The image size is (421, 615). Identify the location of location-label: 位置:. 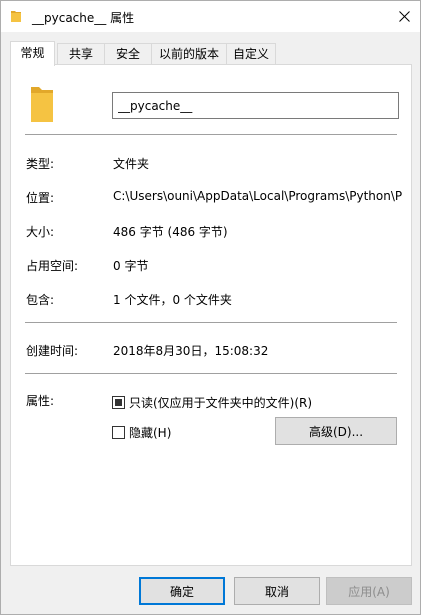
(40, 198).